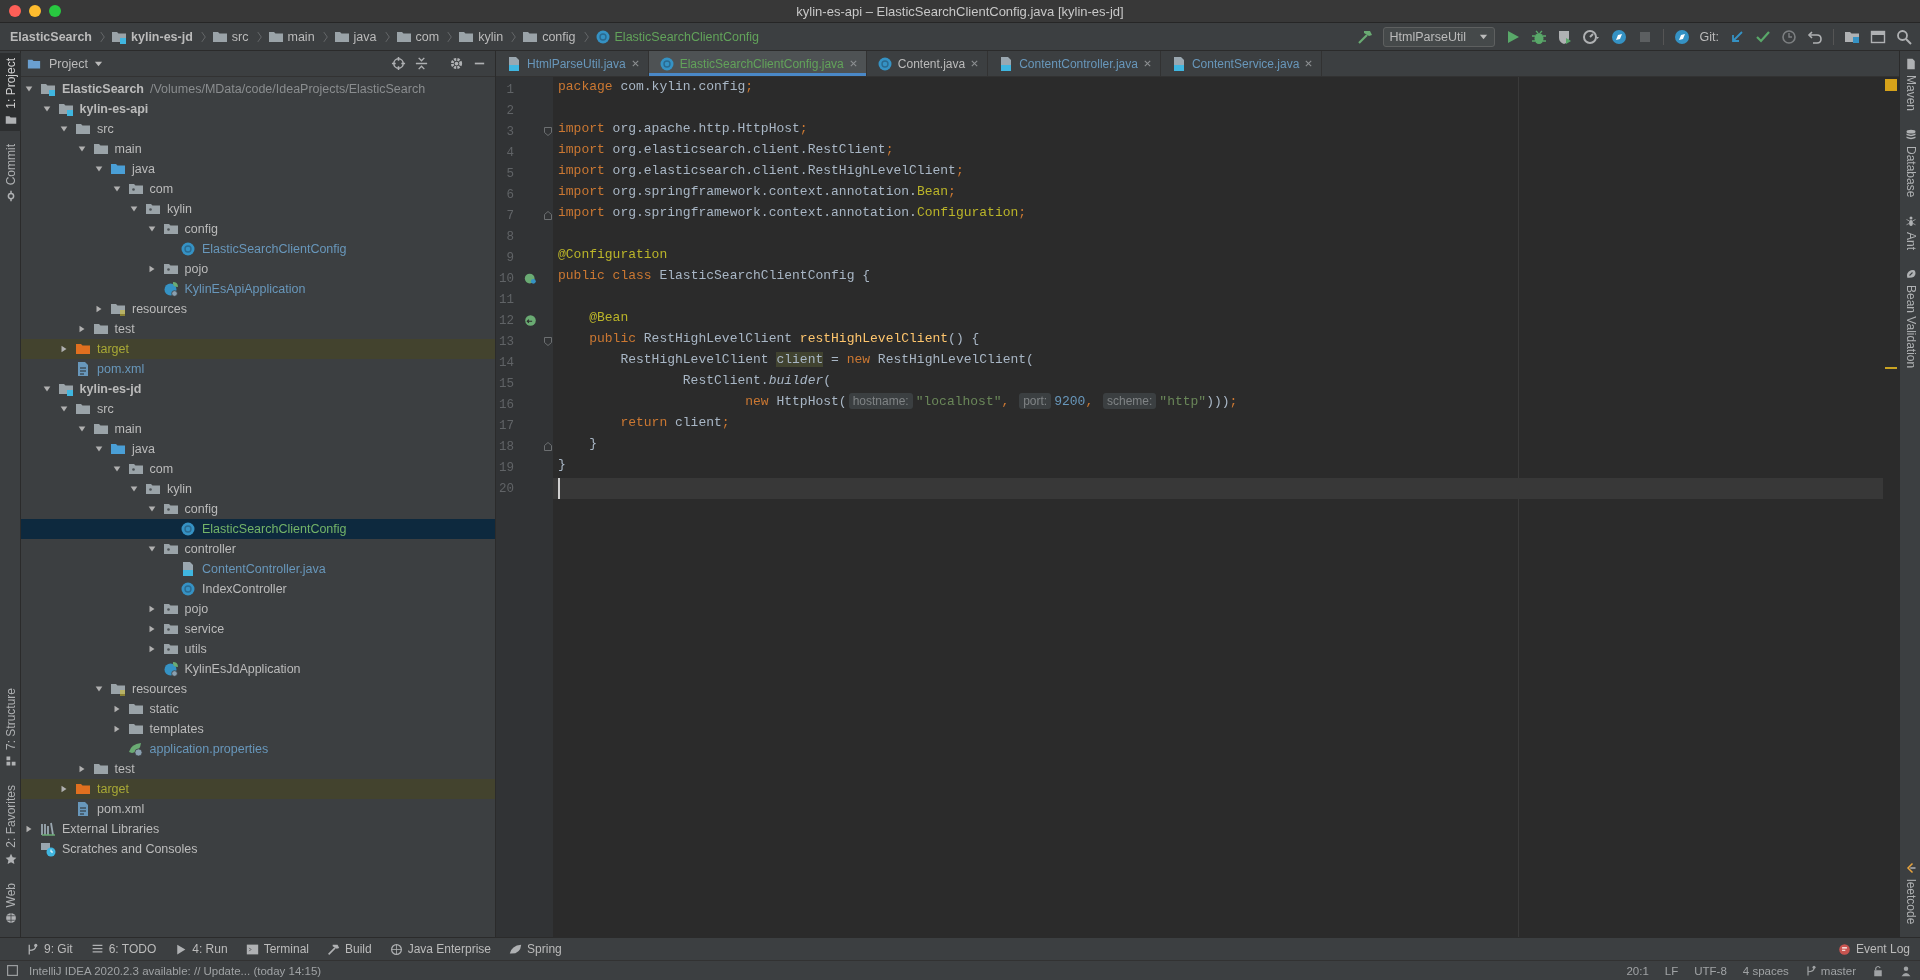  Describe the element at coordinates (258, 509) in the screenshot. I see `tree-item: config` at that location.